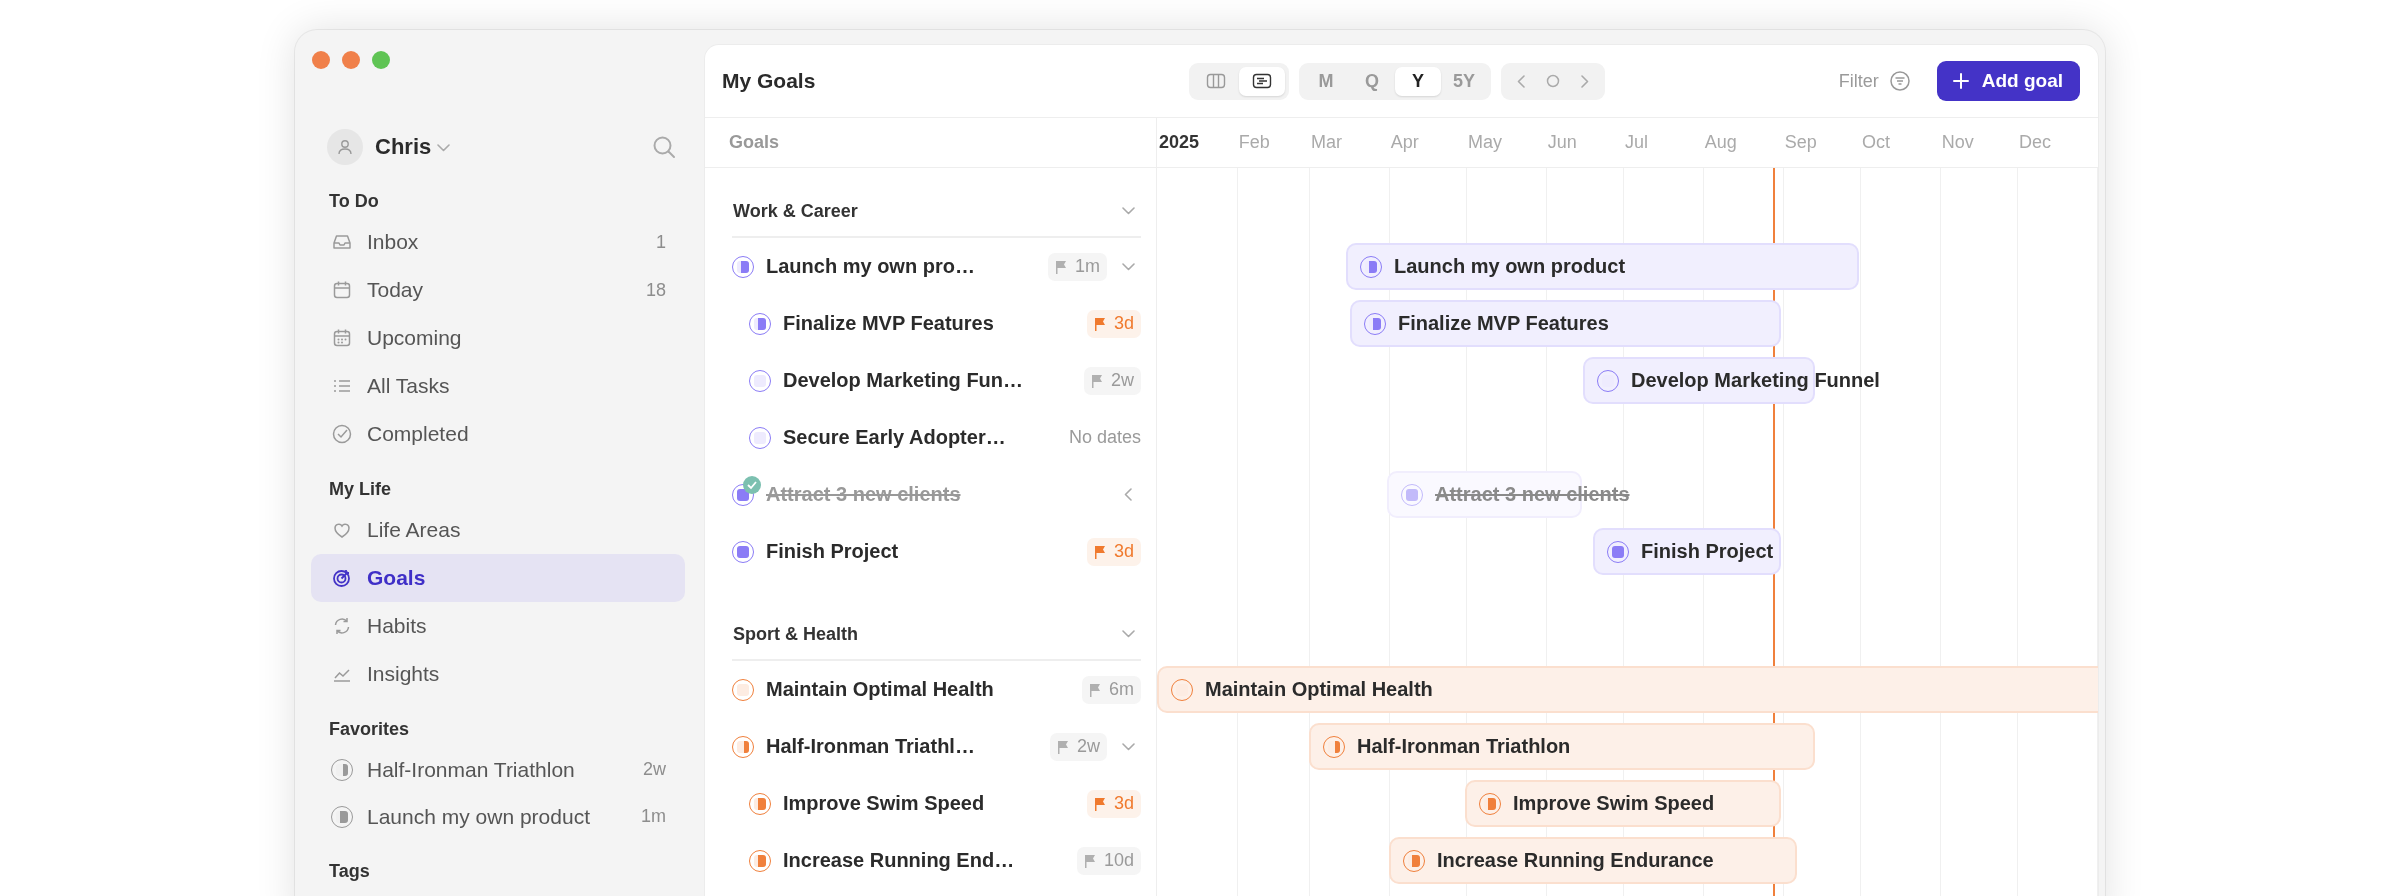 This screenshot has height=896, width=2400. I want to click on month-label: Oct, so click(1875, 142).